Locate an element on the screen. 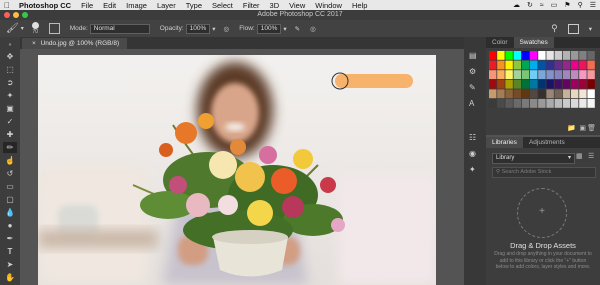  swatch-grid is located at coordinates (543, 86).